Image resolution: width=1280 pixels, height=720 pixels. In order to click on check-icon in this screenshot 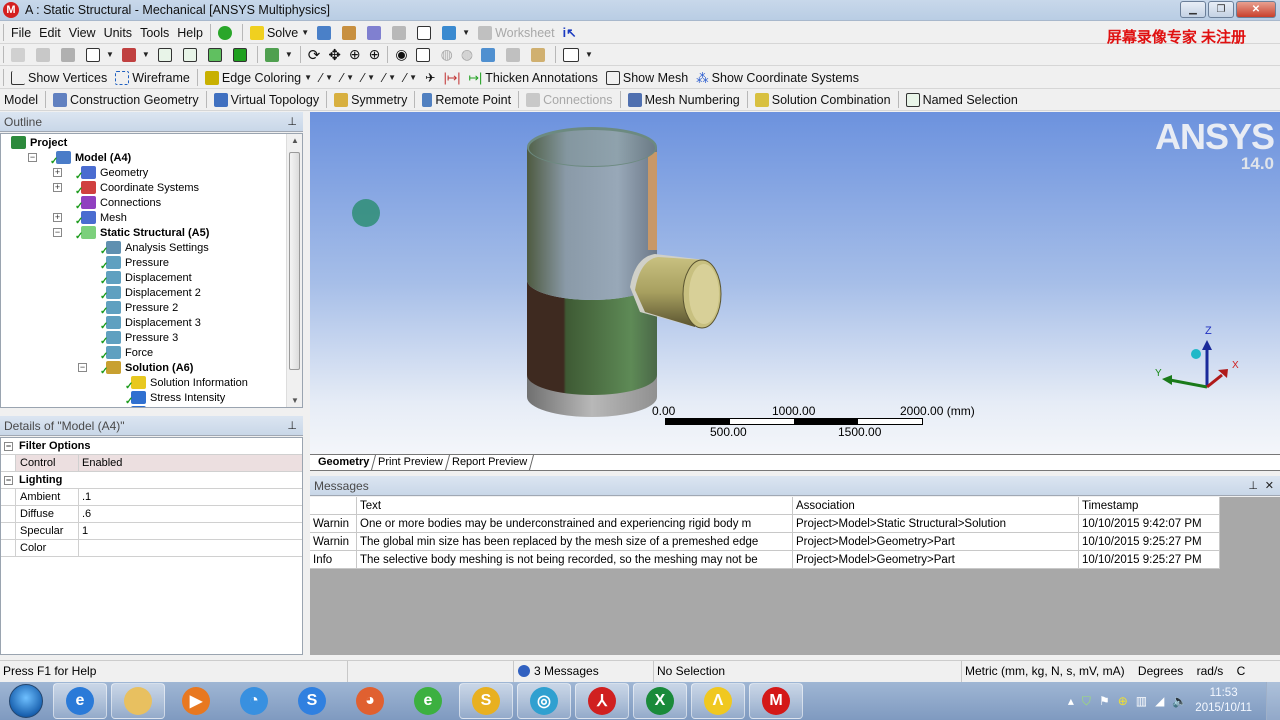, I will do `click(226, 33)`.